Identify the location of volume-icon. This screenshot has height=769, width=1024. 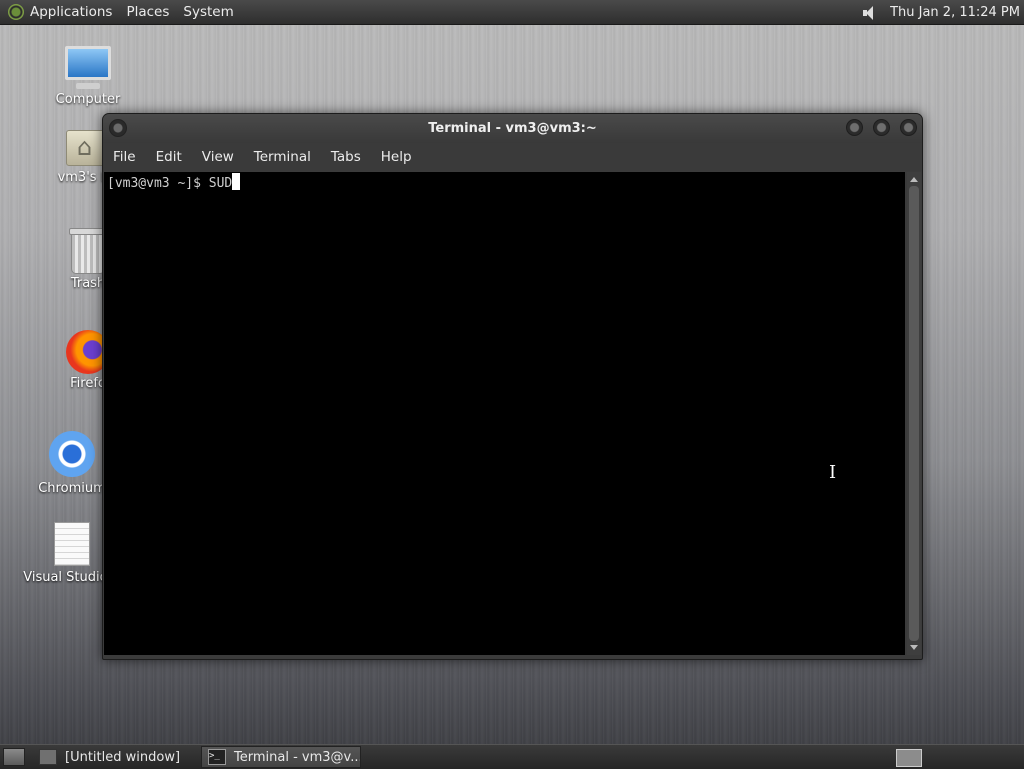
(871, 13).